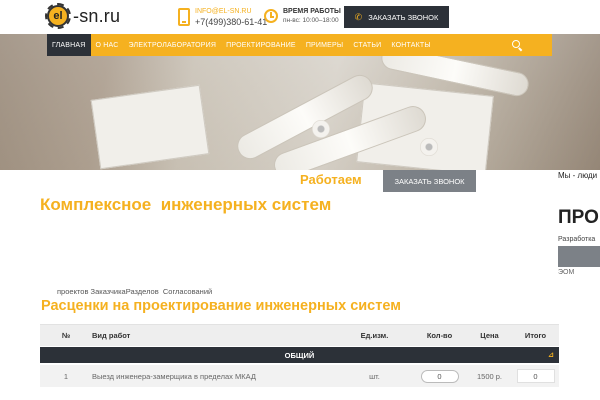 This screenshot has height=400, width=600. Describe the element at coordinates (142, 291) in the screenshot. I see `step-label: Разделов` at that location.